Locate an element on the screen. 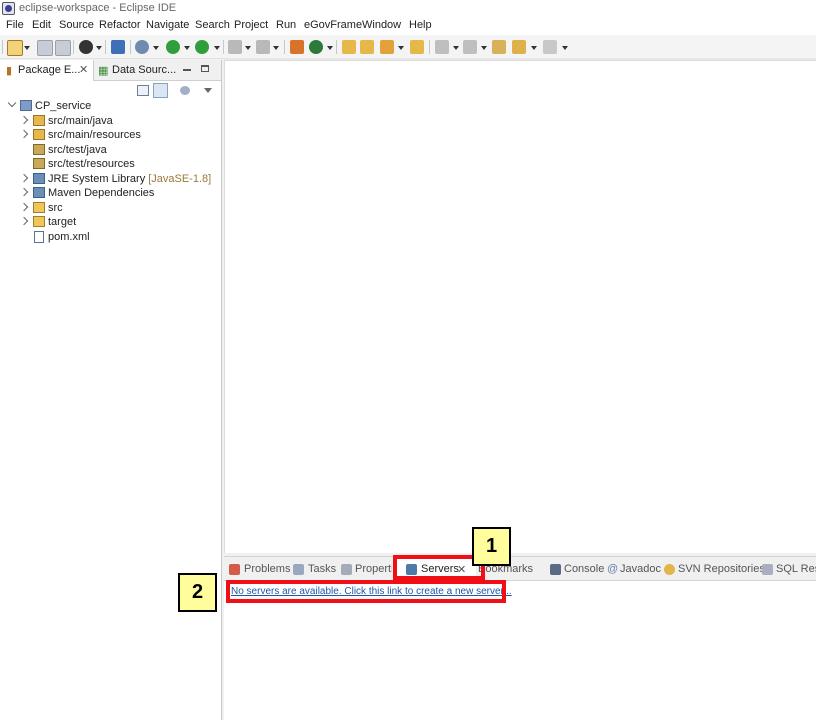 The image size is (816, 720). menu-refactor: Refactor is located at coordinates (120, 25).